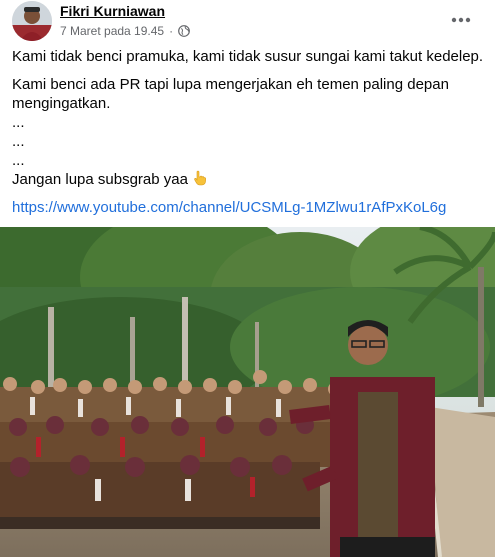 The height and width of the screenshot is (557, 495). I want to click on more-options-button, so click(461, 19).